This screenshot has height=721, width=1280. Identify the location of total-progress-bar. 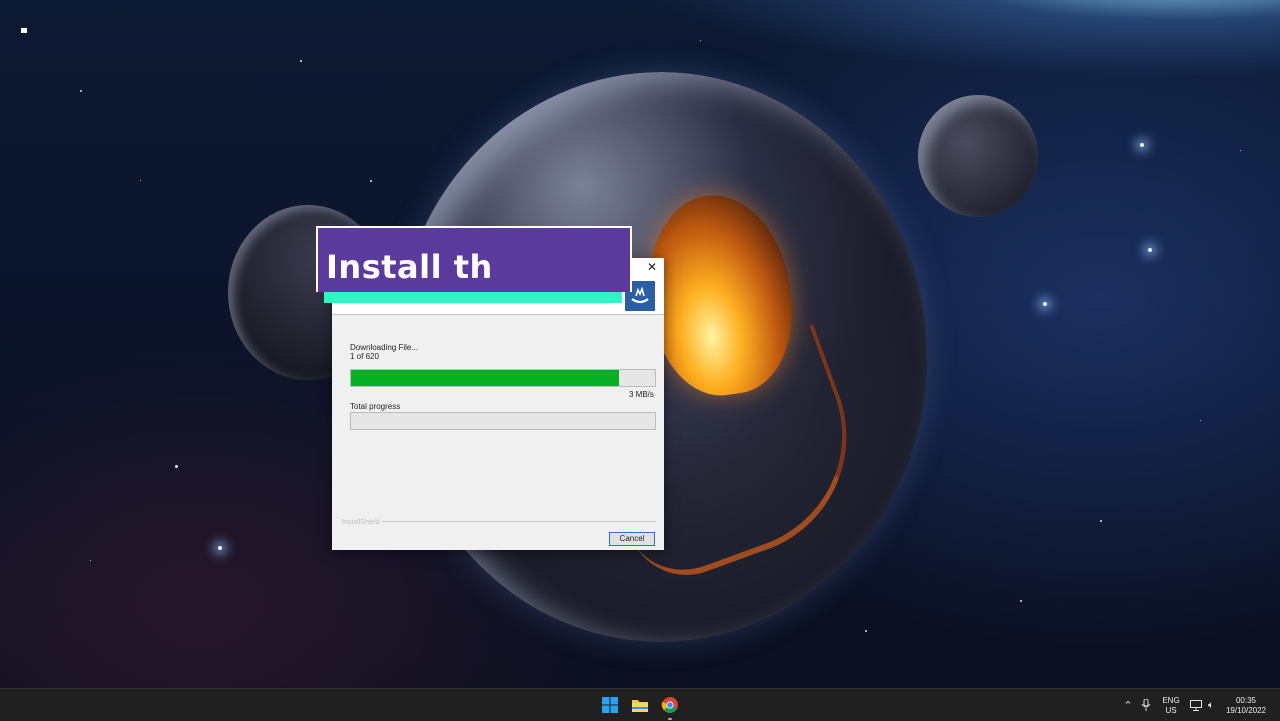
(503, 421).